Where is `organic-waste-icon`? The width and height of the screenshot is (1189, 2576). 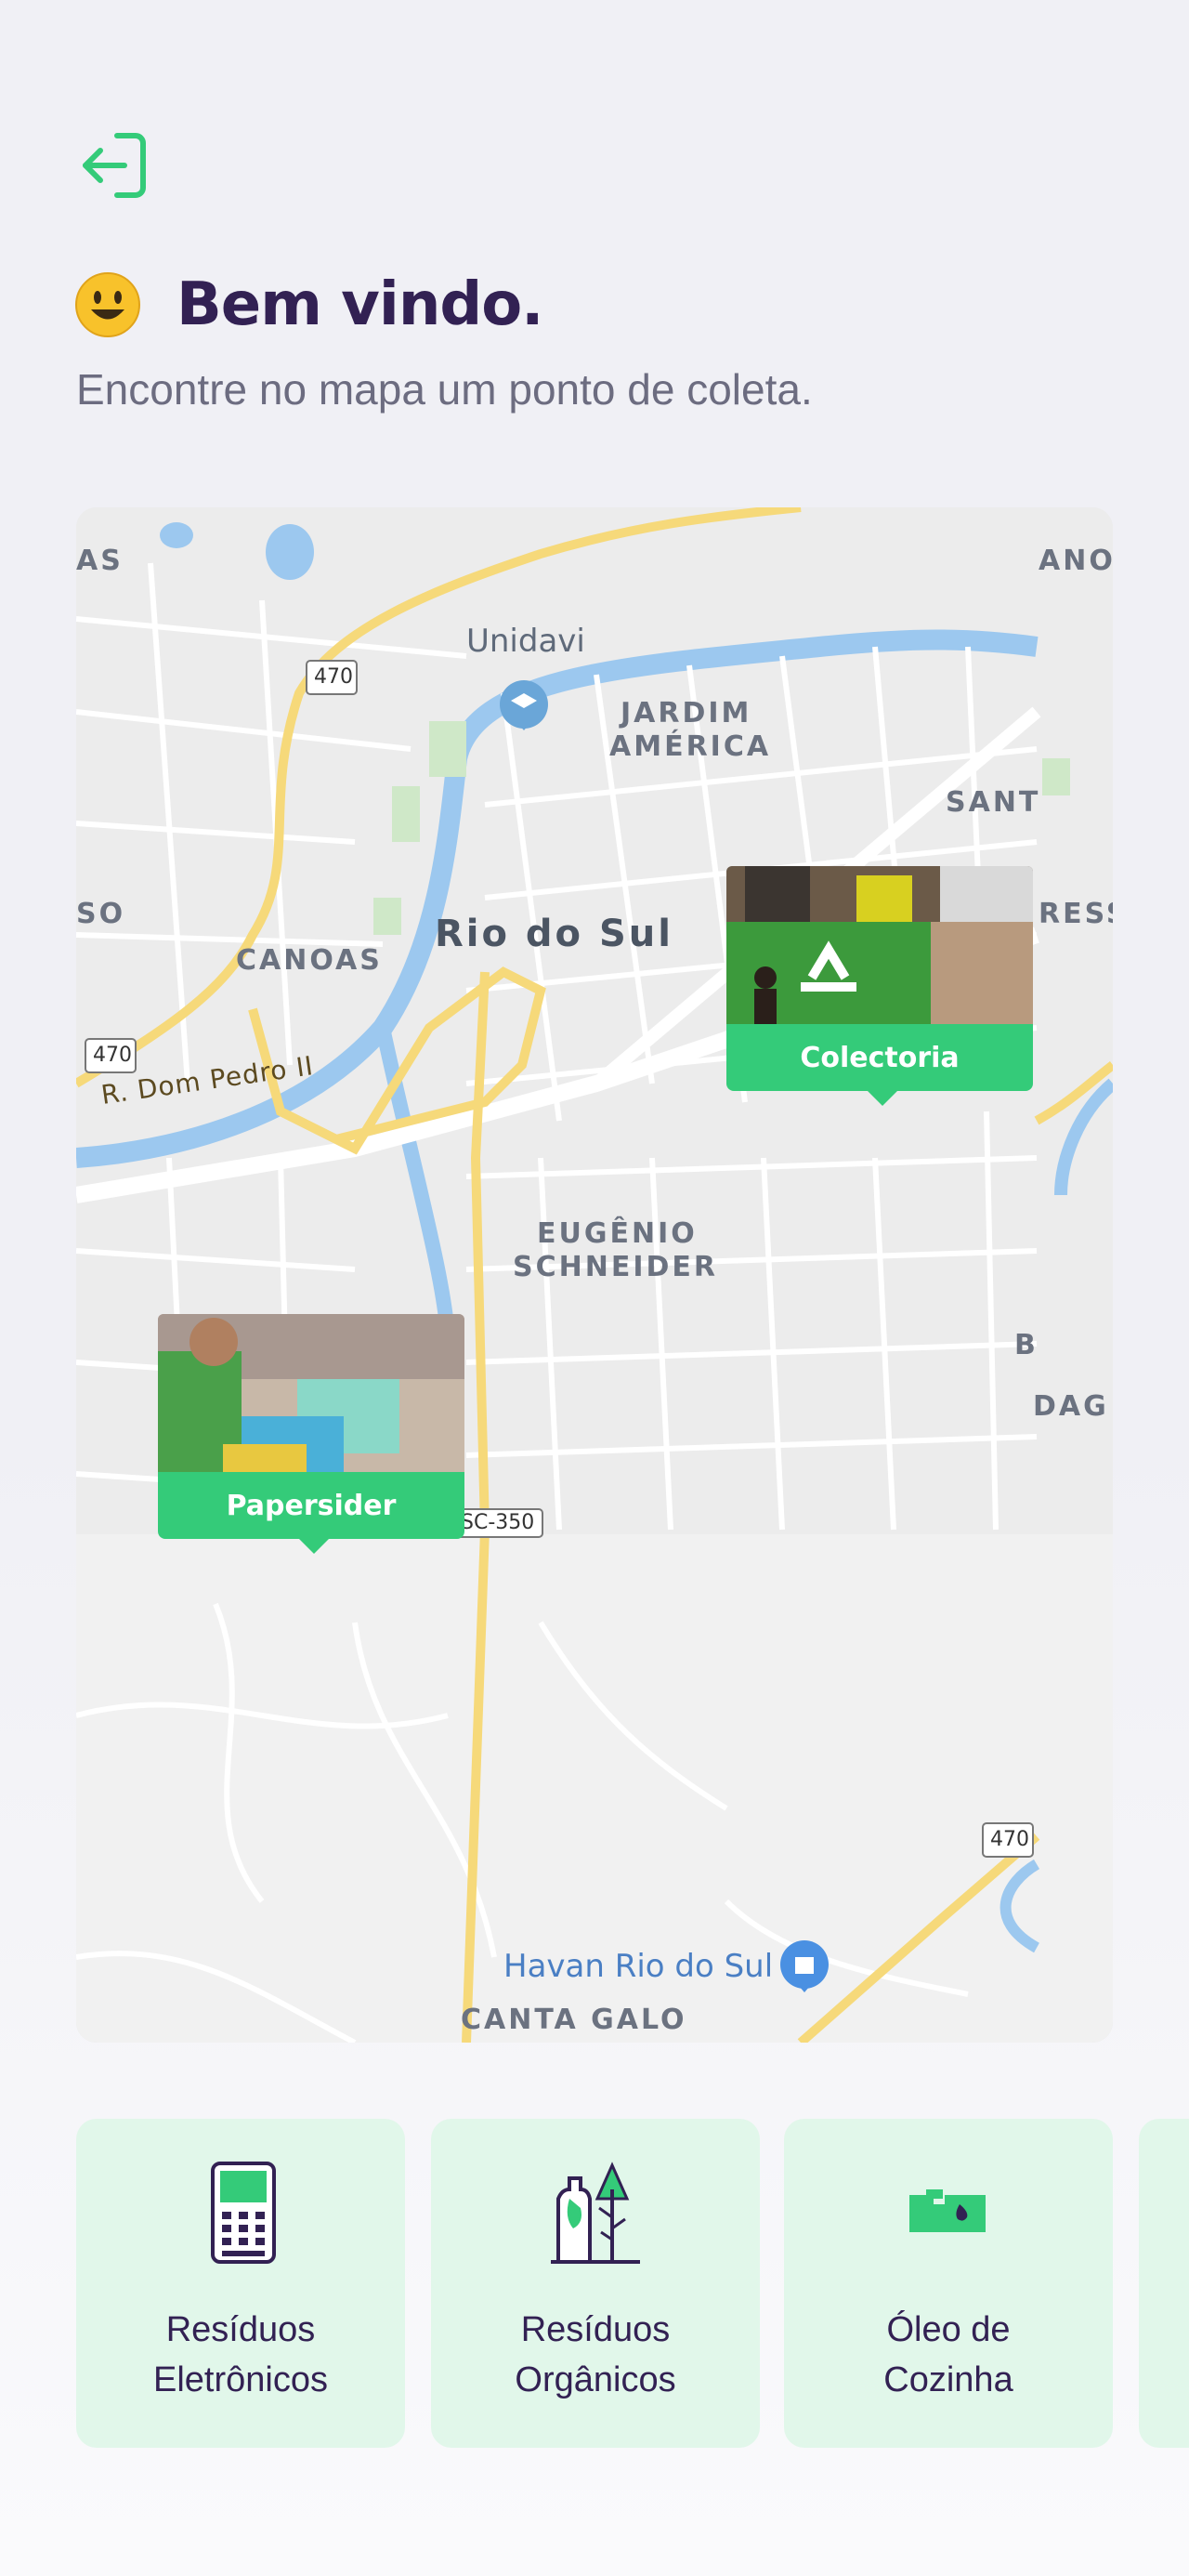 organic-waste-icon is located at coordinates (595, 2213).